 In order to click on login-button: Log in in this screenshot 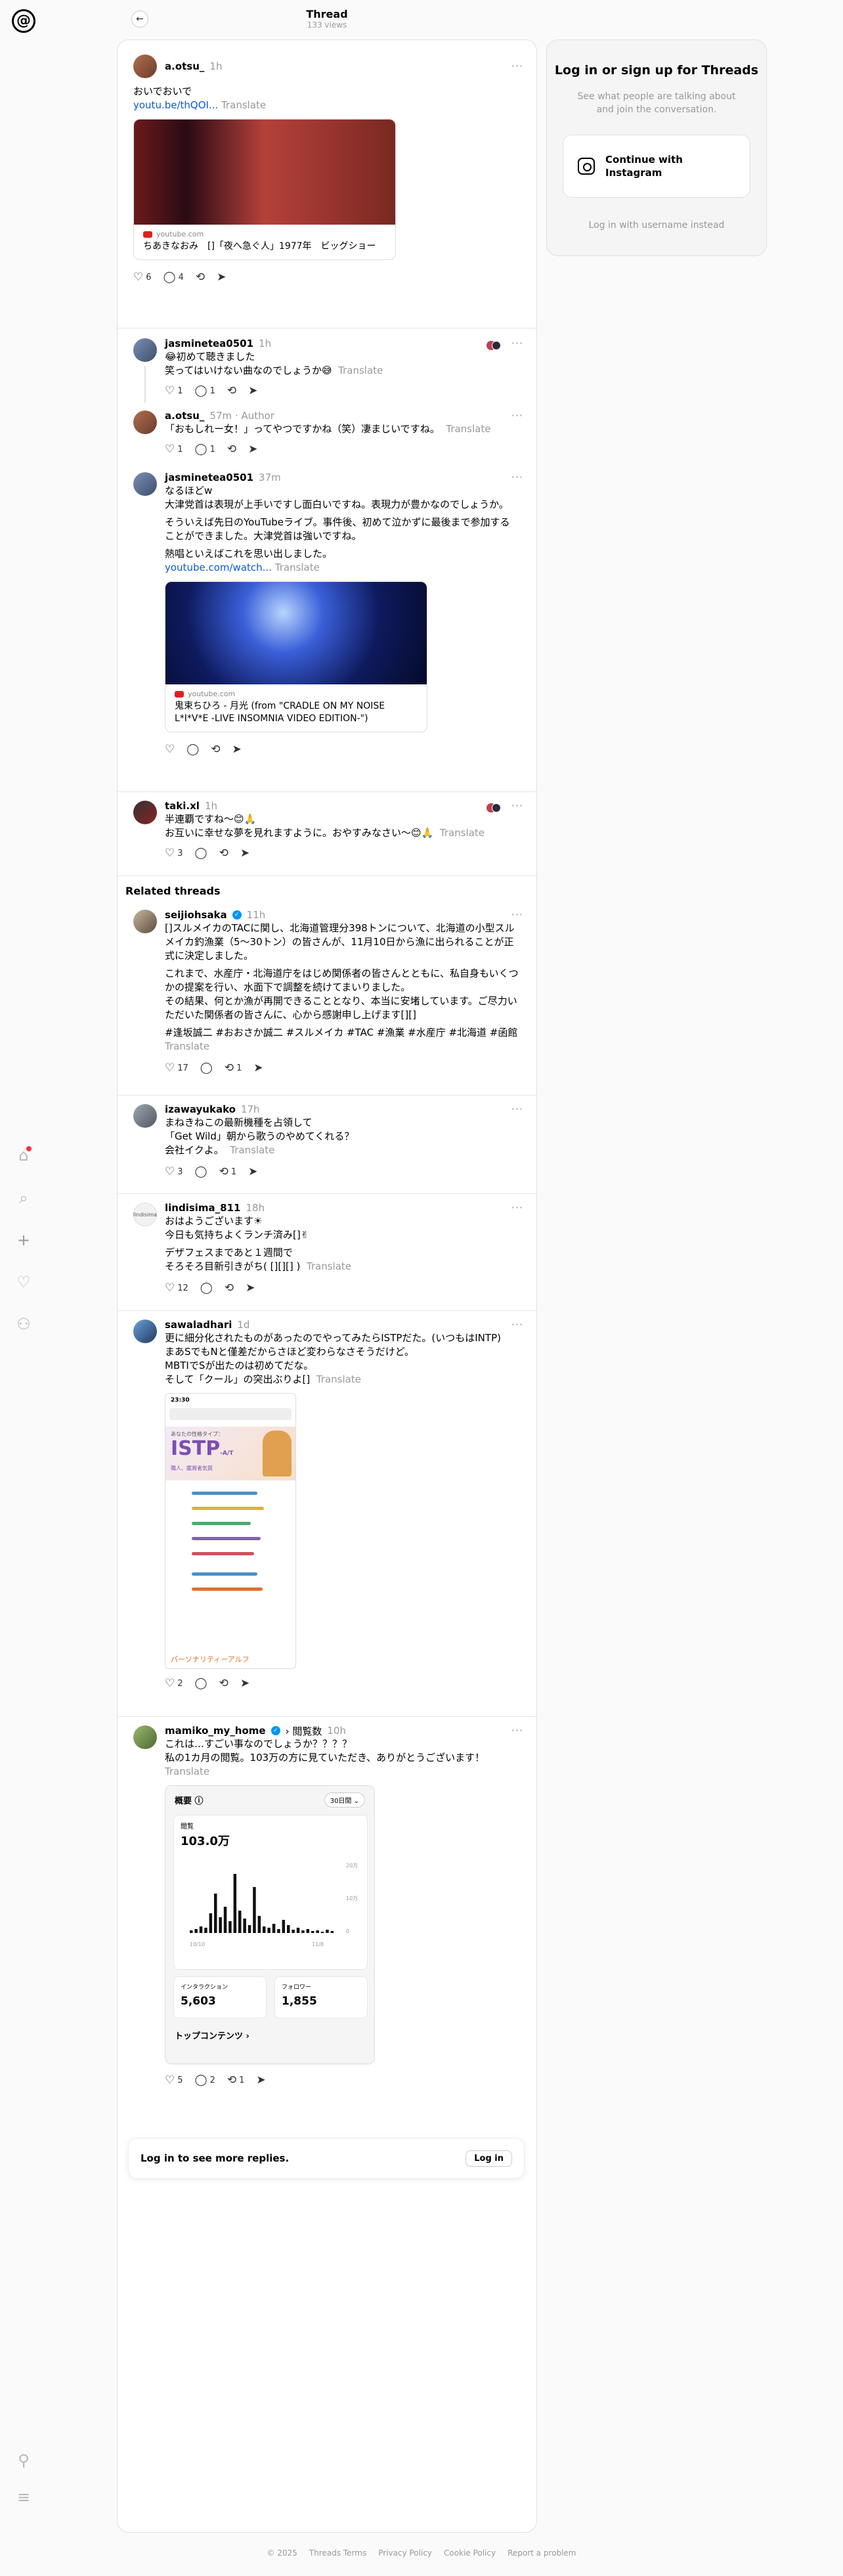, I will do `click(488, 2158)`.